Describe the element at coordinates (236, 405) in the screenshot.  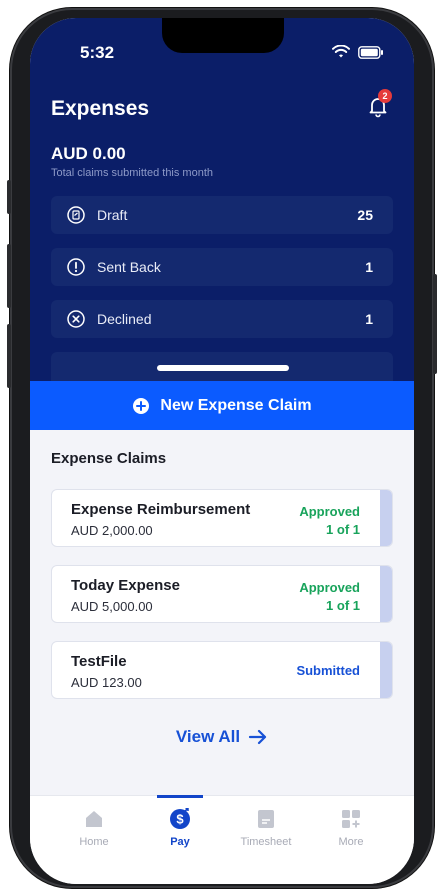
I see `new-claim-label: New Expense Claim` at that location.